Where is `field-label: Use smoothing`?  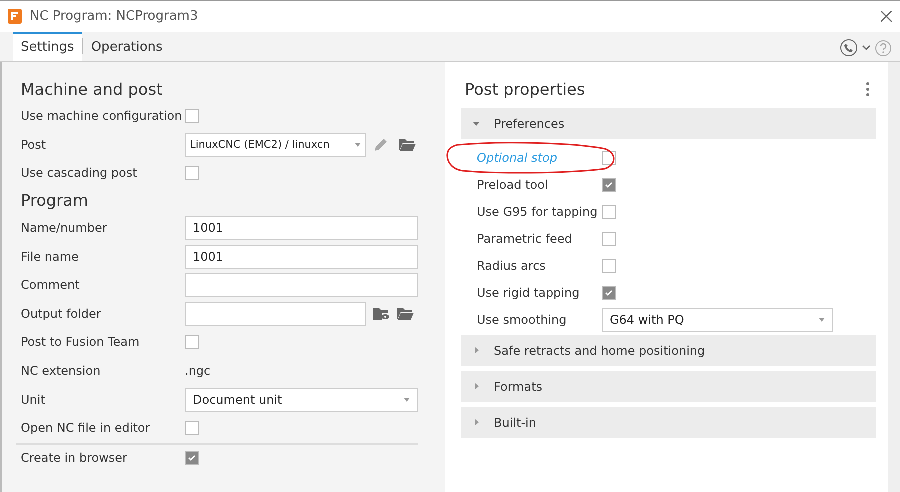 field-label: Use smoothing is located at coordinates (522, 319).